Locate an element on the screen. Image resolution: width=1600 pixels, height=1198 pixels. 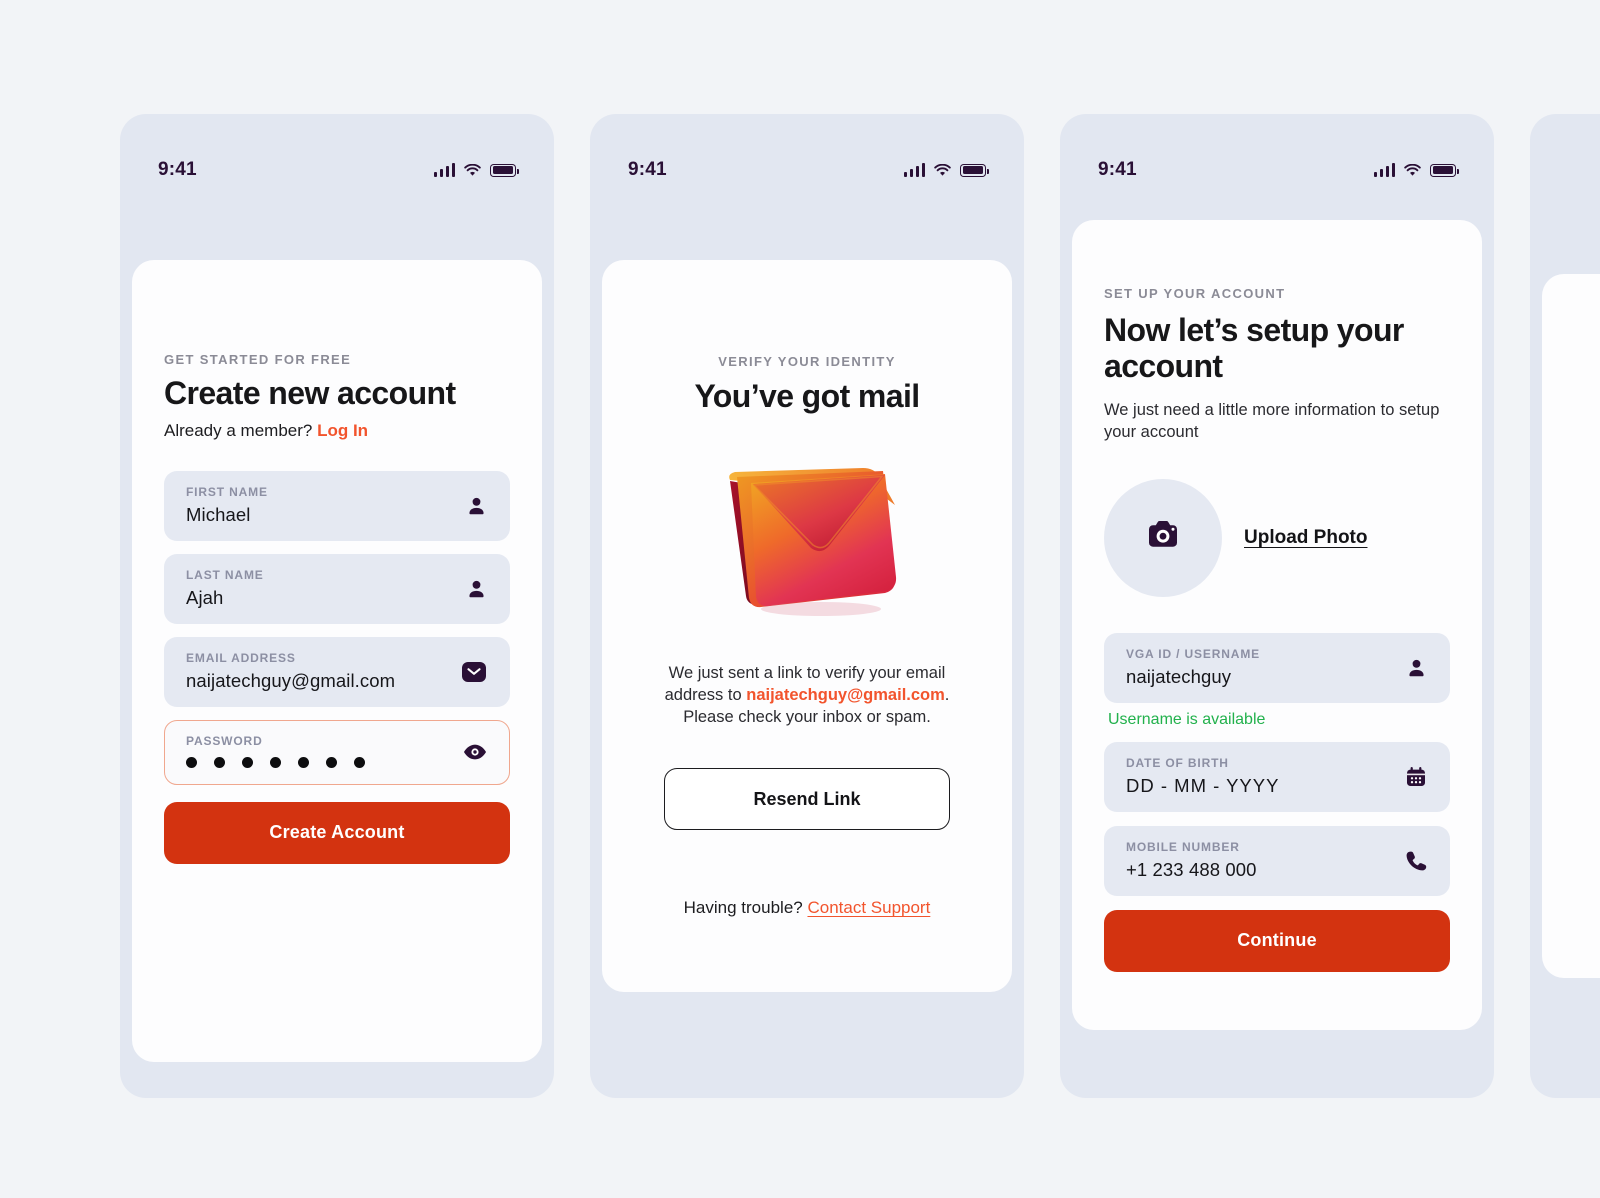
password-label: PASSWORD is located at coordinates (224, 740).